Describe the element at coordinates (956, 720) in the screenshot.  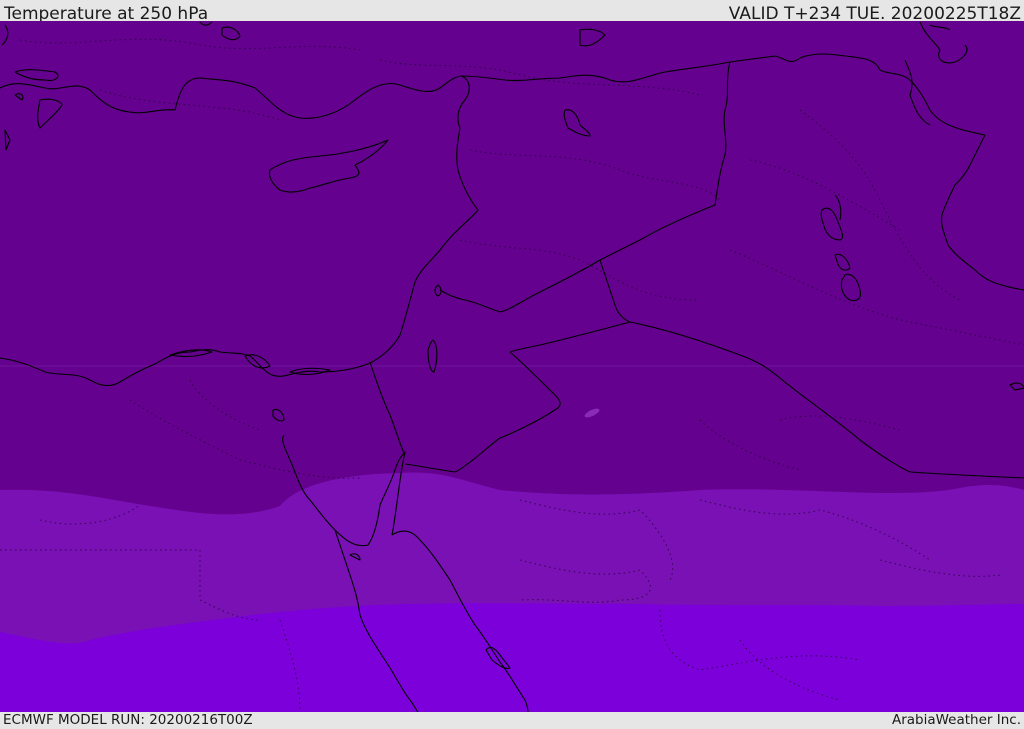
I see `credit-text: ArabiaWeather Inc.` at that location.